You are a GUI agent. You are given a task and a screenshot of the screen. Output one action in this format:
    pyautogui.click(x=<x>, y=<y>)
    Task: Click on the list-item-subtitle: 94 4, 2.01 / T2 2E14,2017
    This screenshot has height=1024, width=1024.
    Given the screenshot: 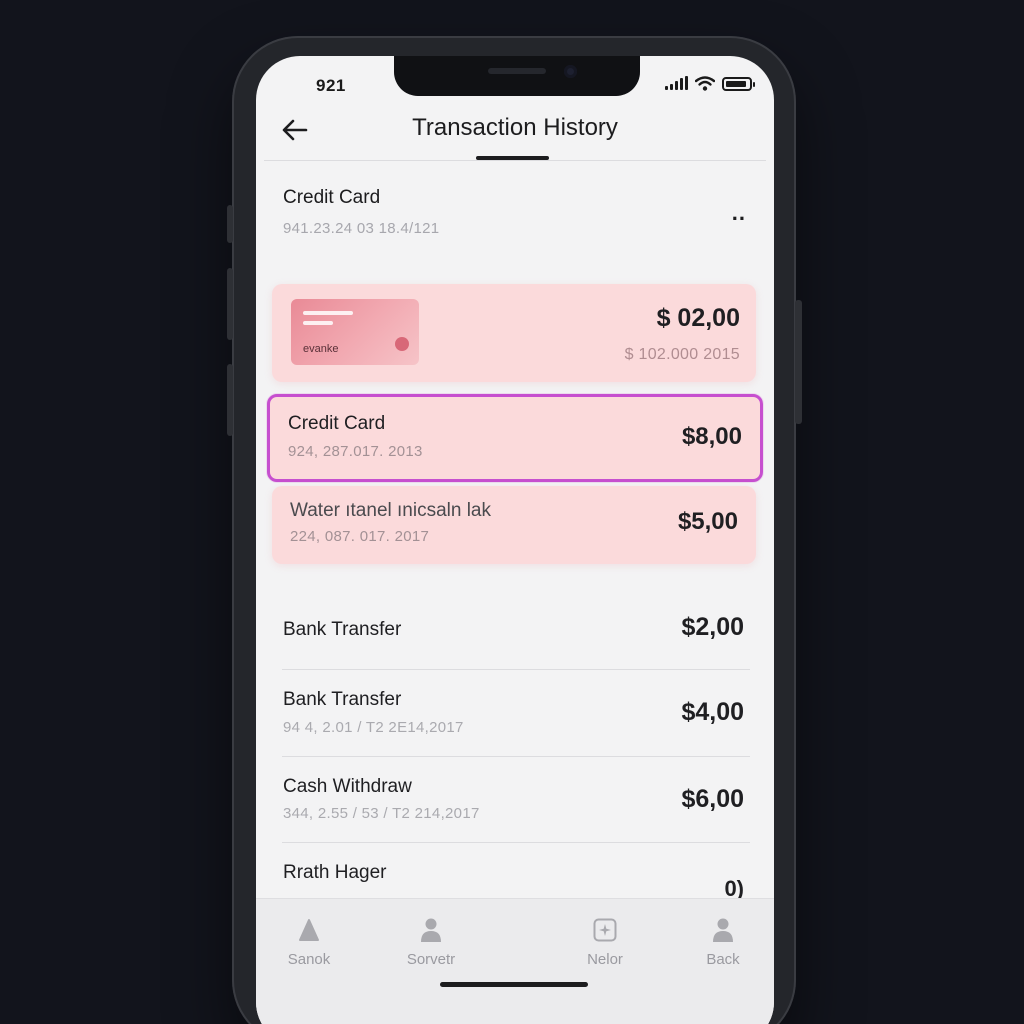 What is the action you would take?
    pyautogui.click(x=373, y=727)
    